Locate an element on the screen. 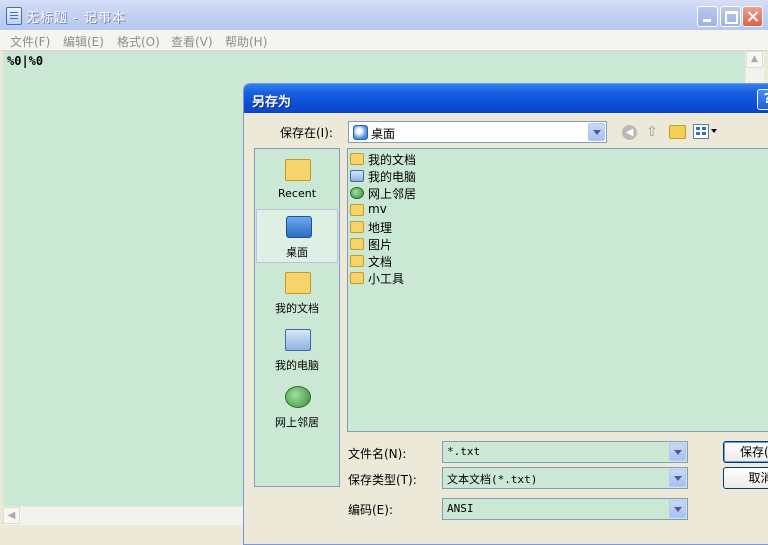 The image size is (768, 545). file-label: mv is located at coordinates (377, 209).